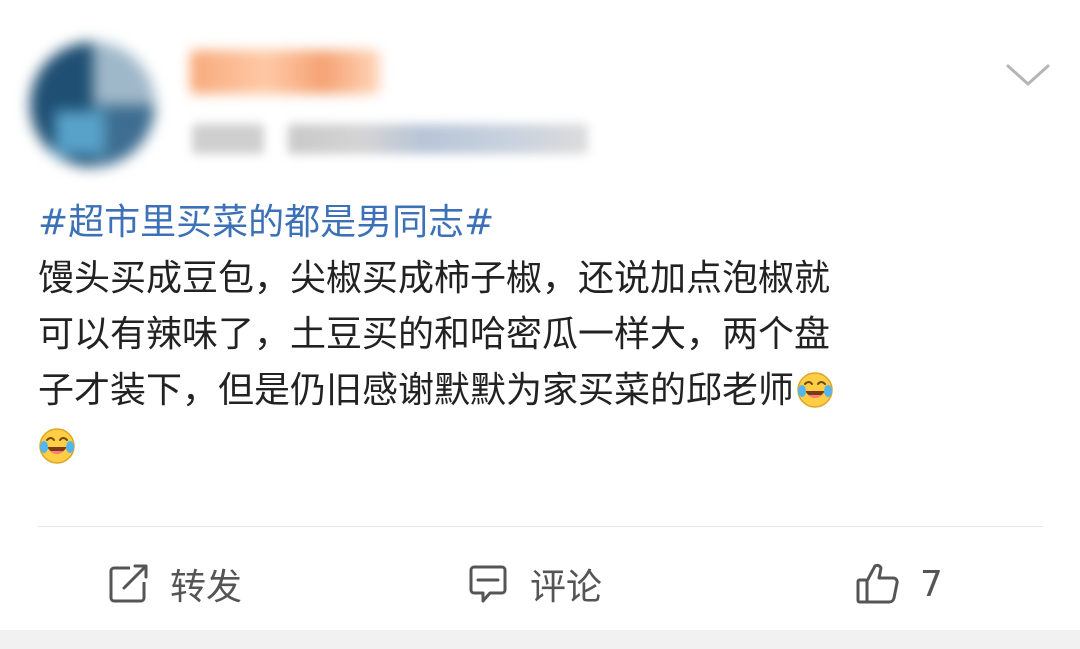 The width and height of the screenshot is (1080, 649). What do you see at coordinates (931, 584) in the screenshot?
I see `like-count: 7` at bounding box center [931, 584].